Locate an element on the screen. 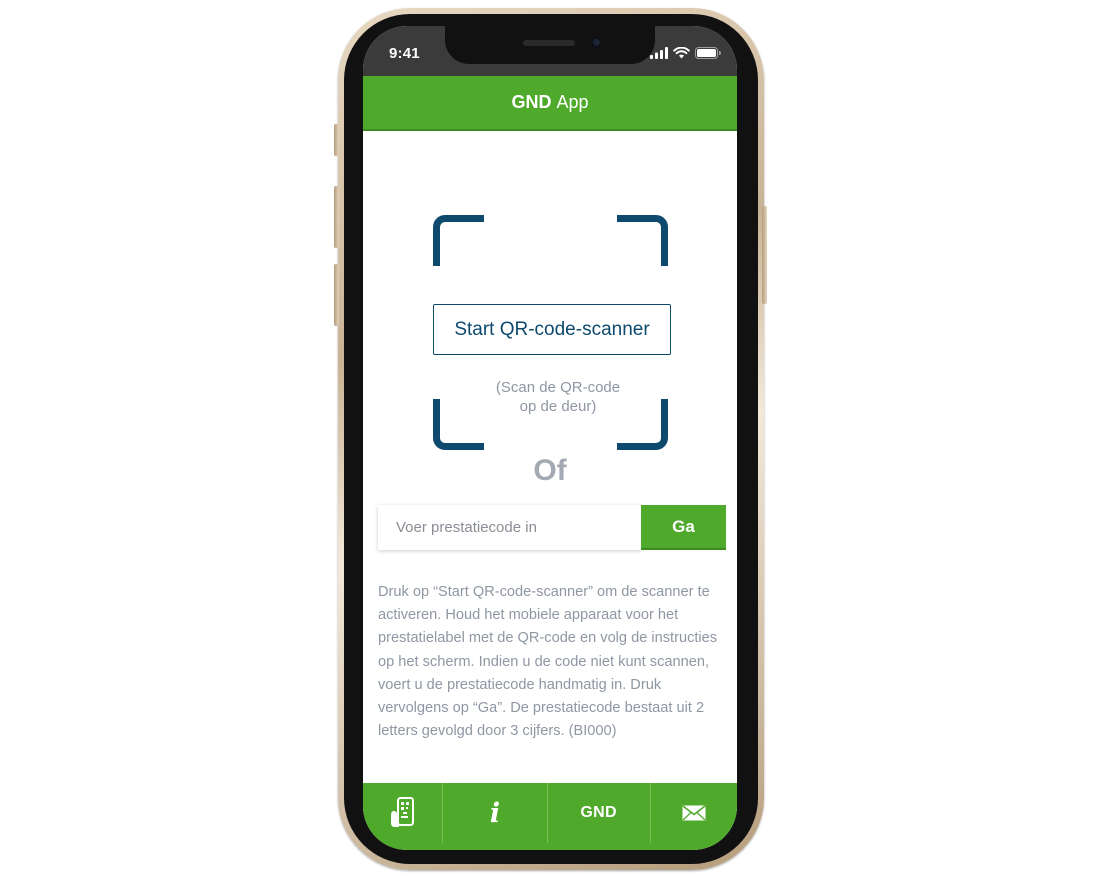 This screenshot has height=878, width=1100. wifi-icon is located at coordinates (681, 53).